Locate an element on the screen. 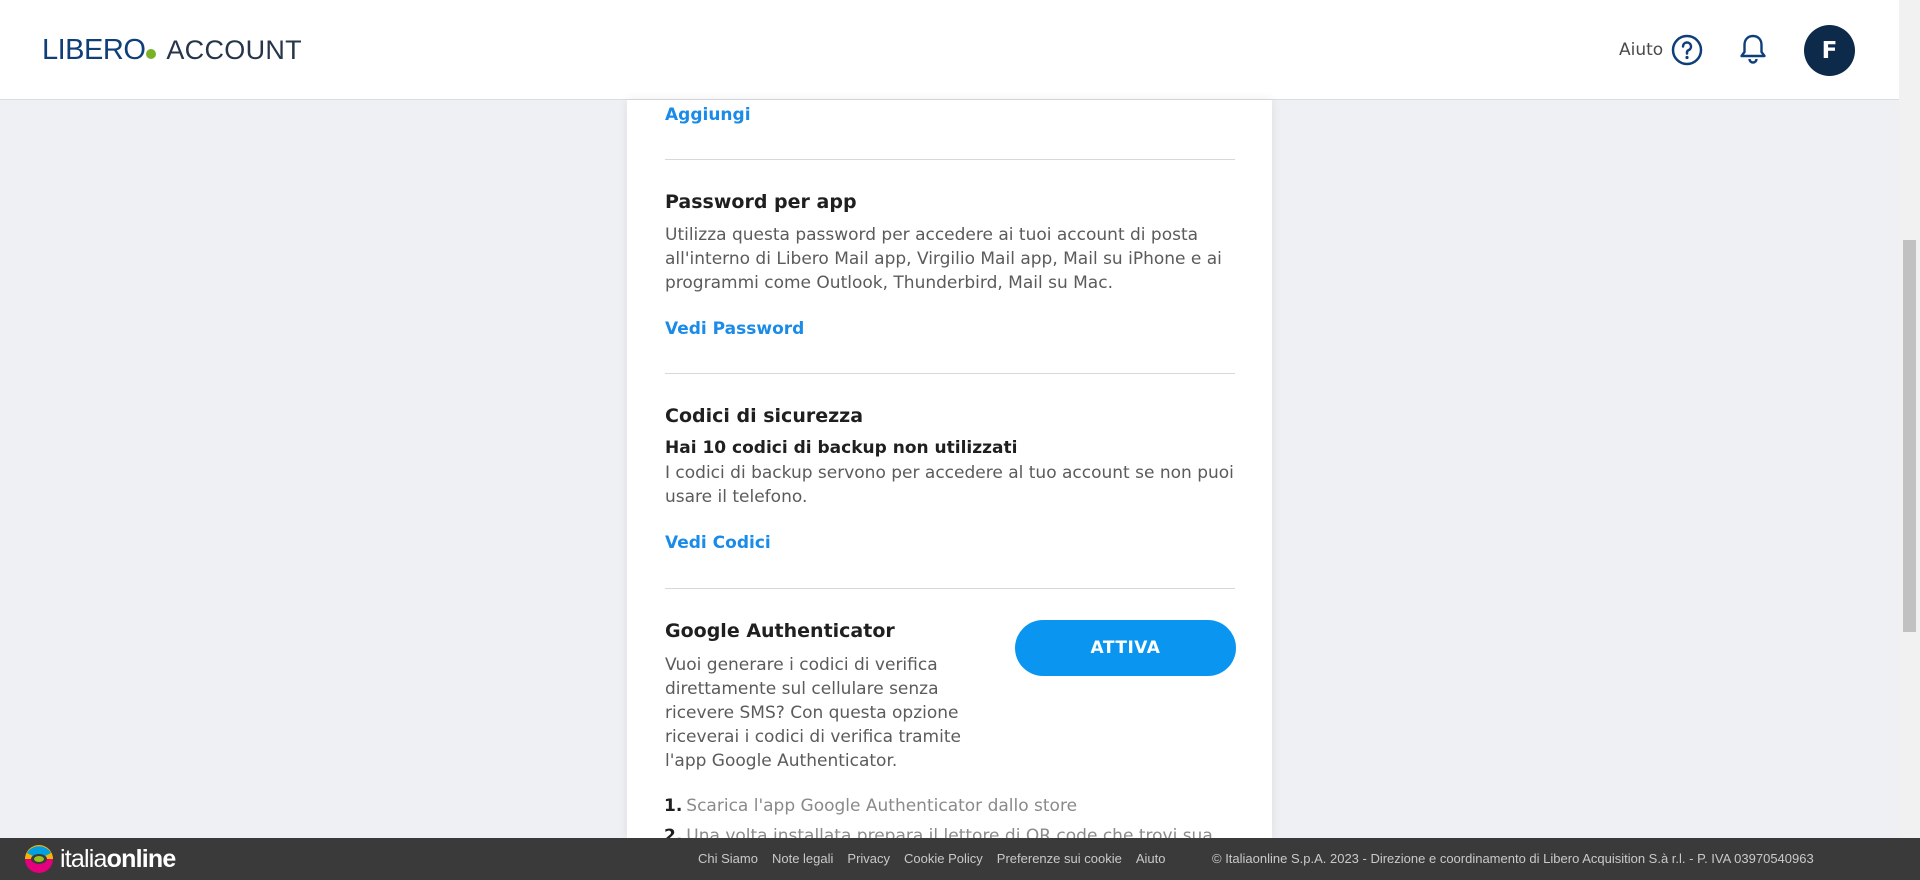 The image size is (1920, 880). step-number: 1. is located at coordinates (673, 806).